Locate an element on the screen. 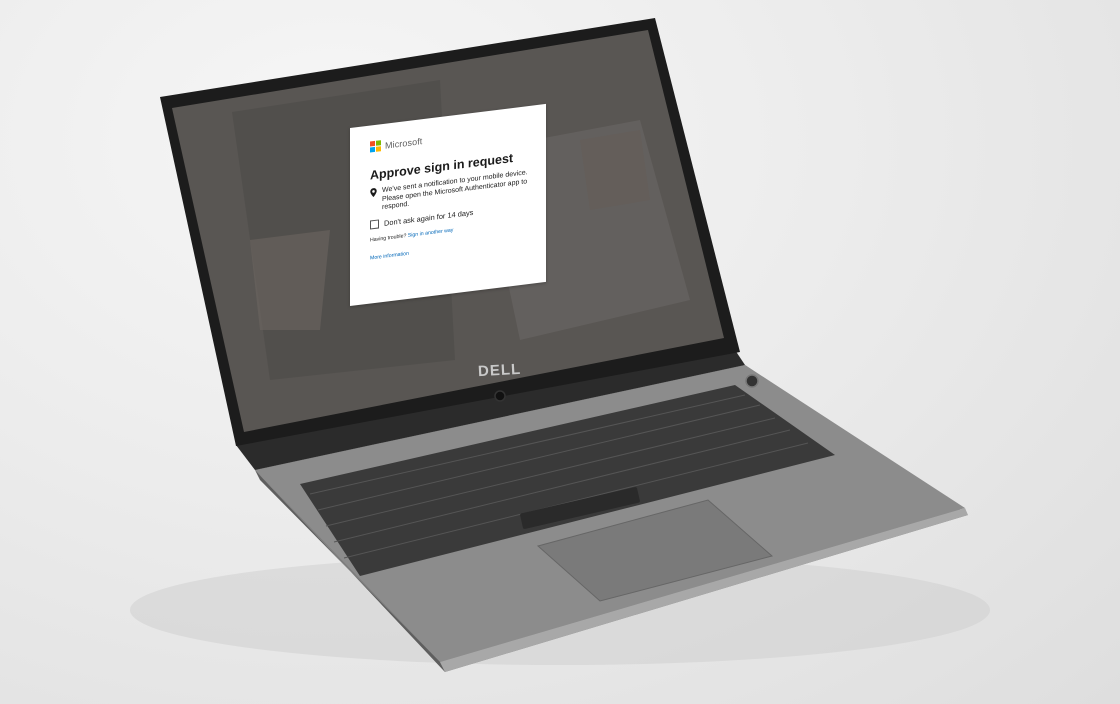 The width and height of the screenshot is (1120, 704). laptop-shadow is located at coordinates (560, 610).